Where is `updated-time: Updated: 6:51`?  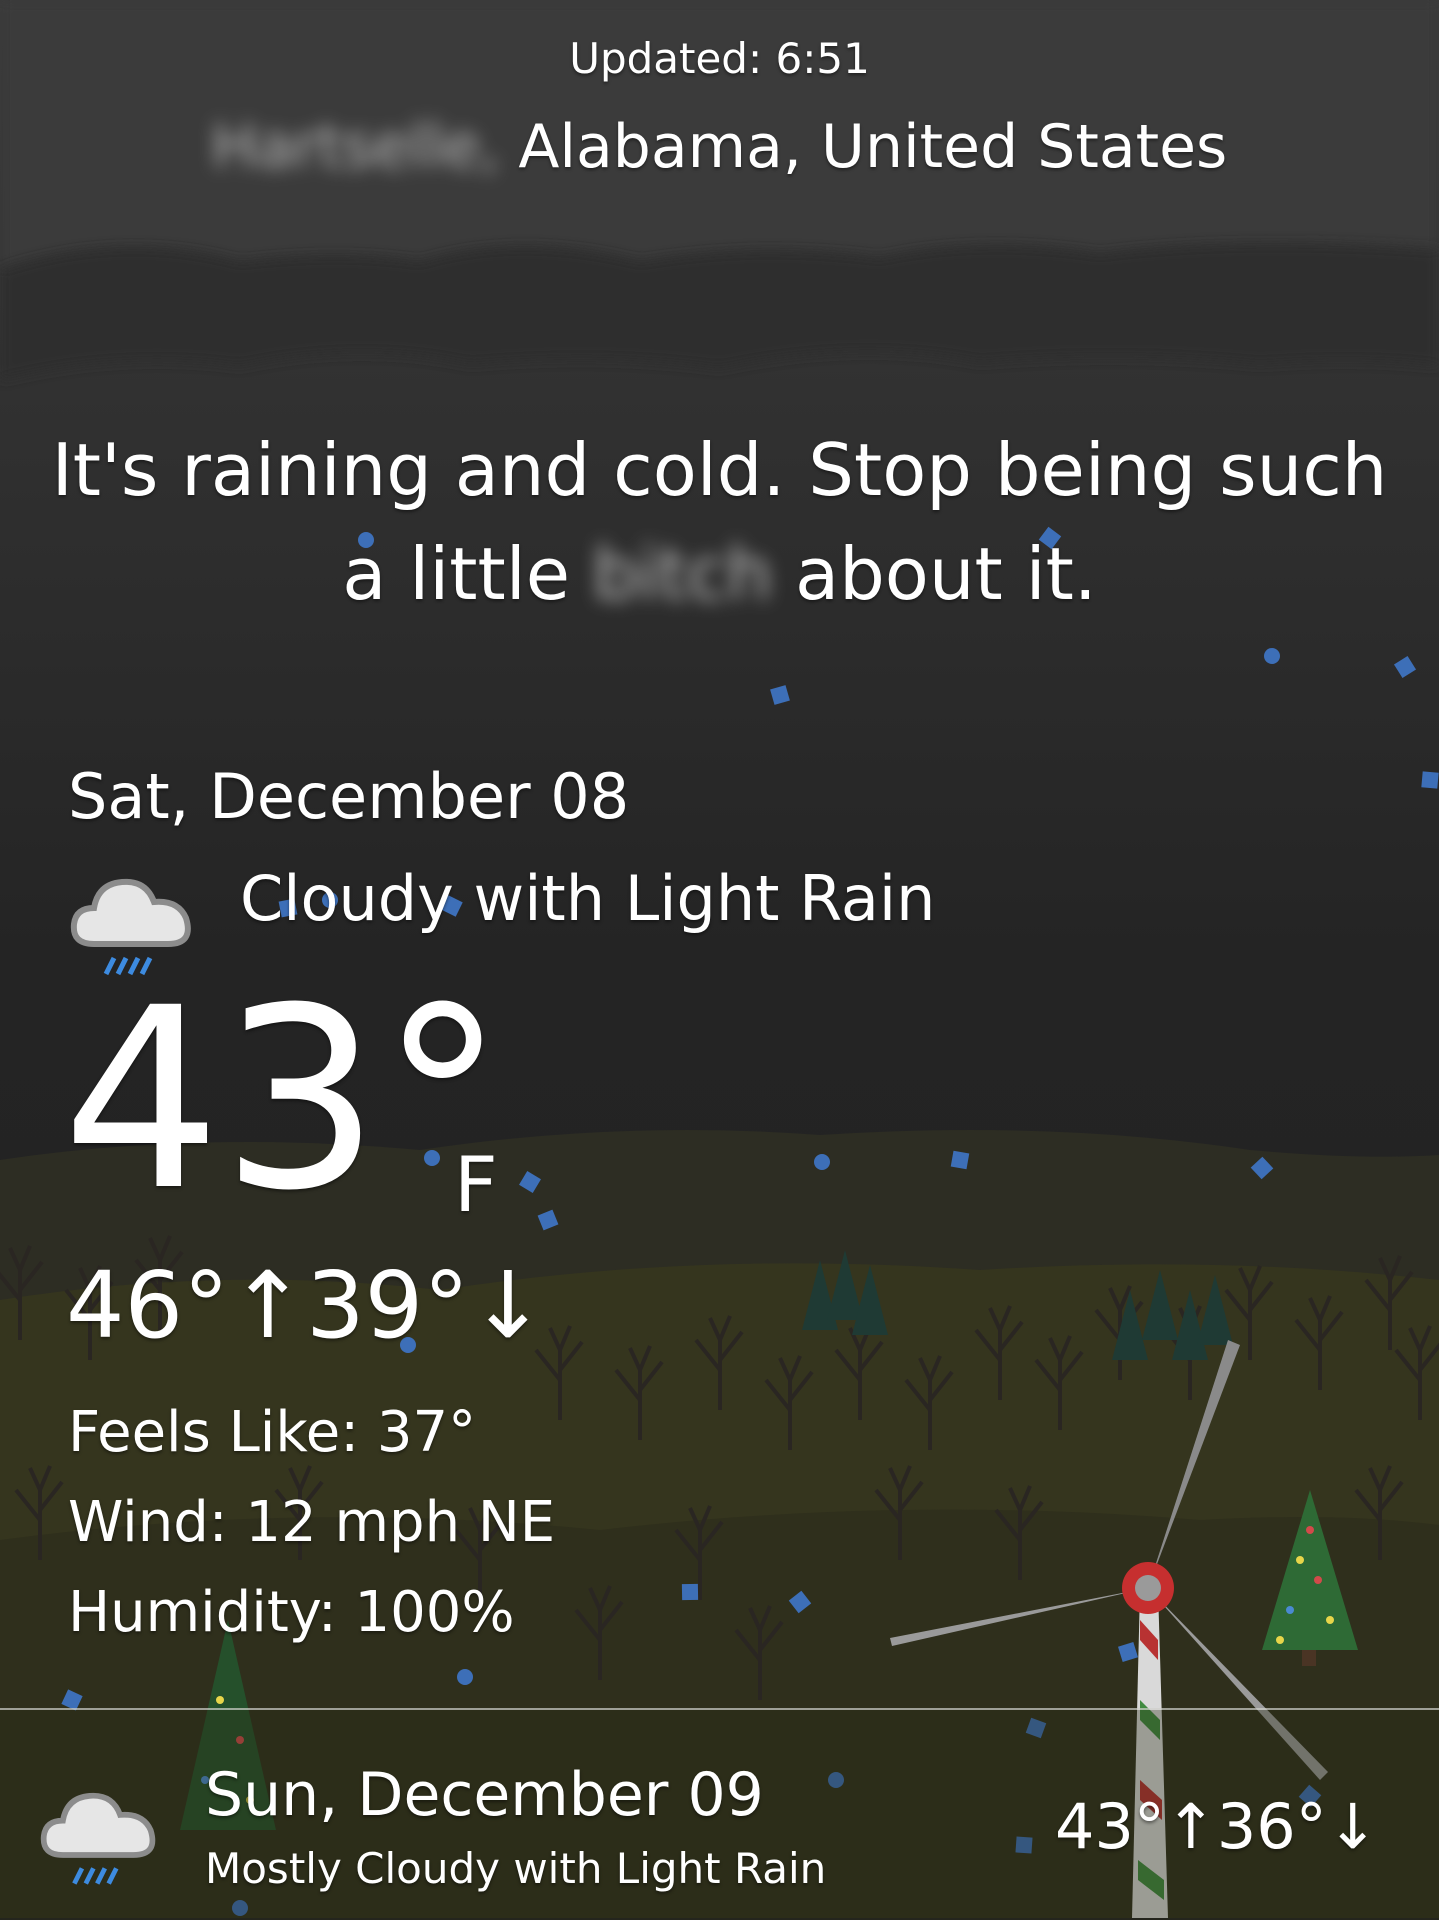
updated-time: Updated: 6:51 is located at coordinates (719, 58).